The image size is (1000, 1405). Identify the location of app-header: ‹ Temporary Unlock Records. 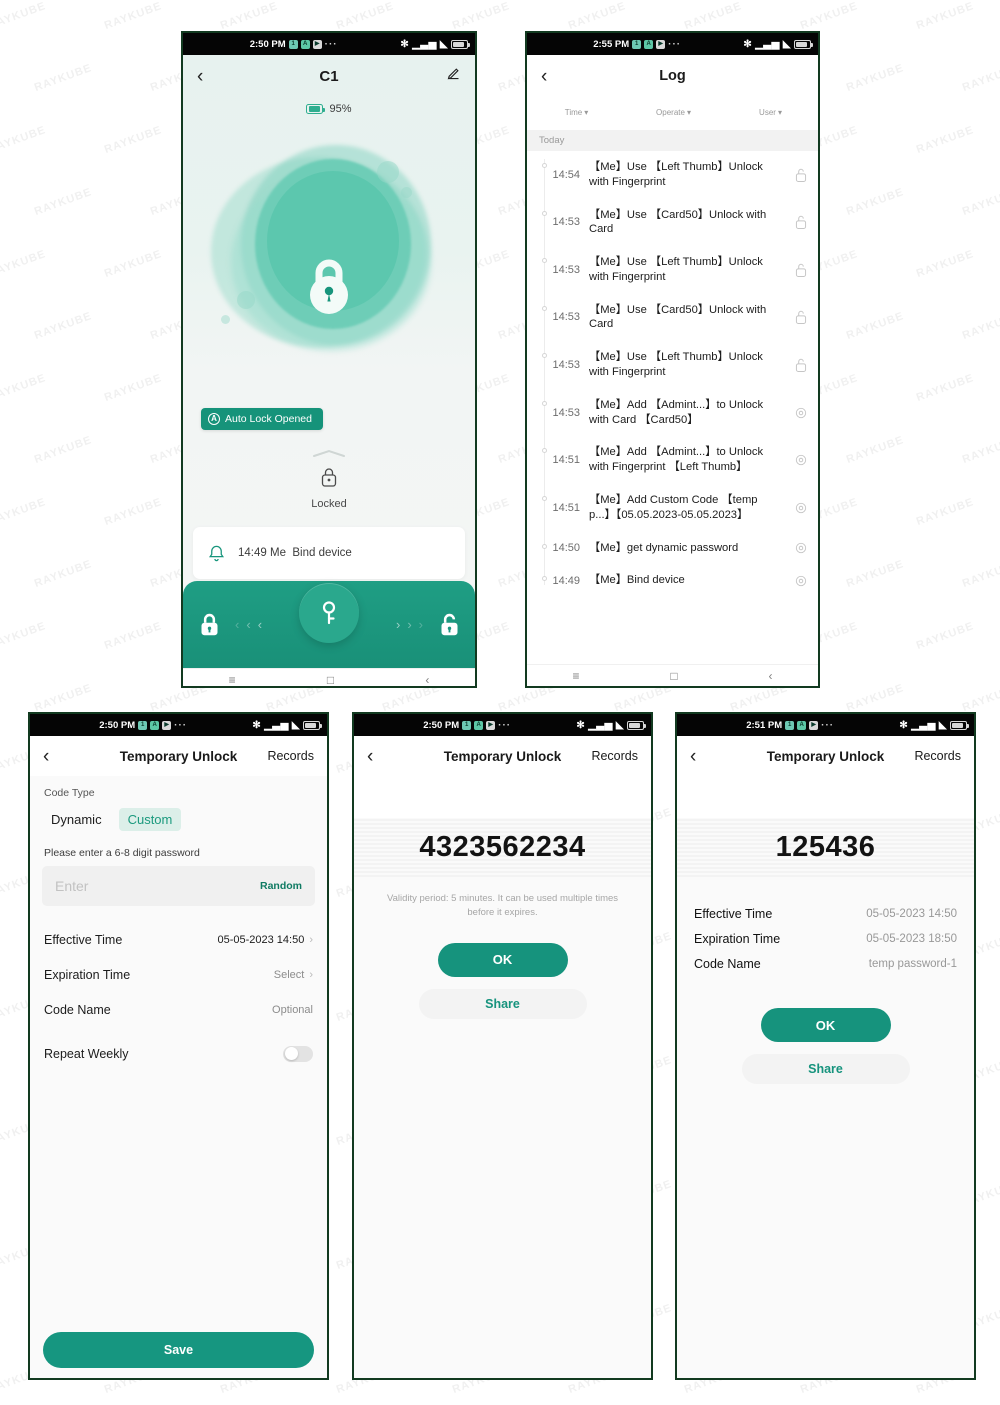
(825, 756).